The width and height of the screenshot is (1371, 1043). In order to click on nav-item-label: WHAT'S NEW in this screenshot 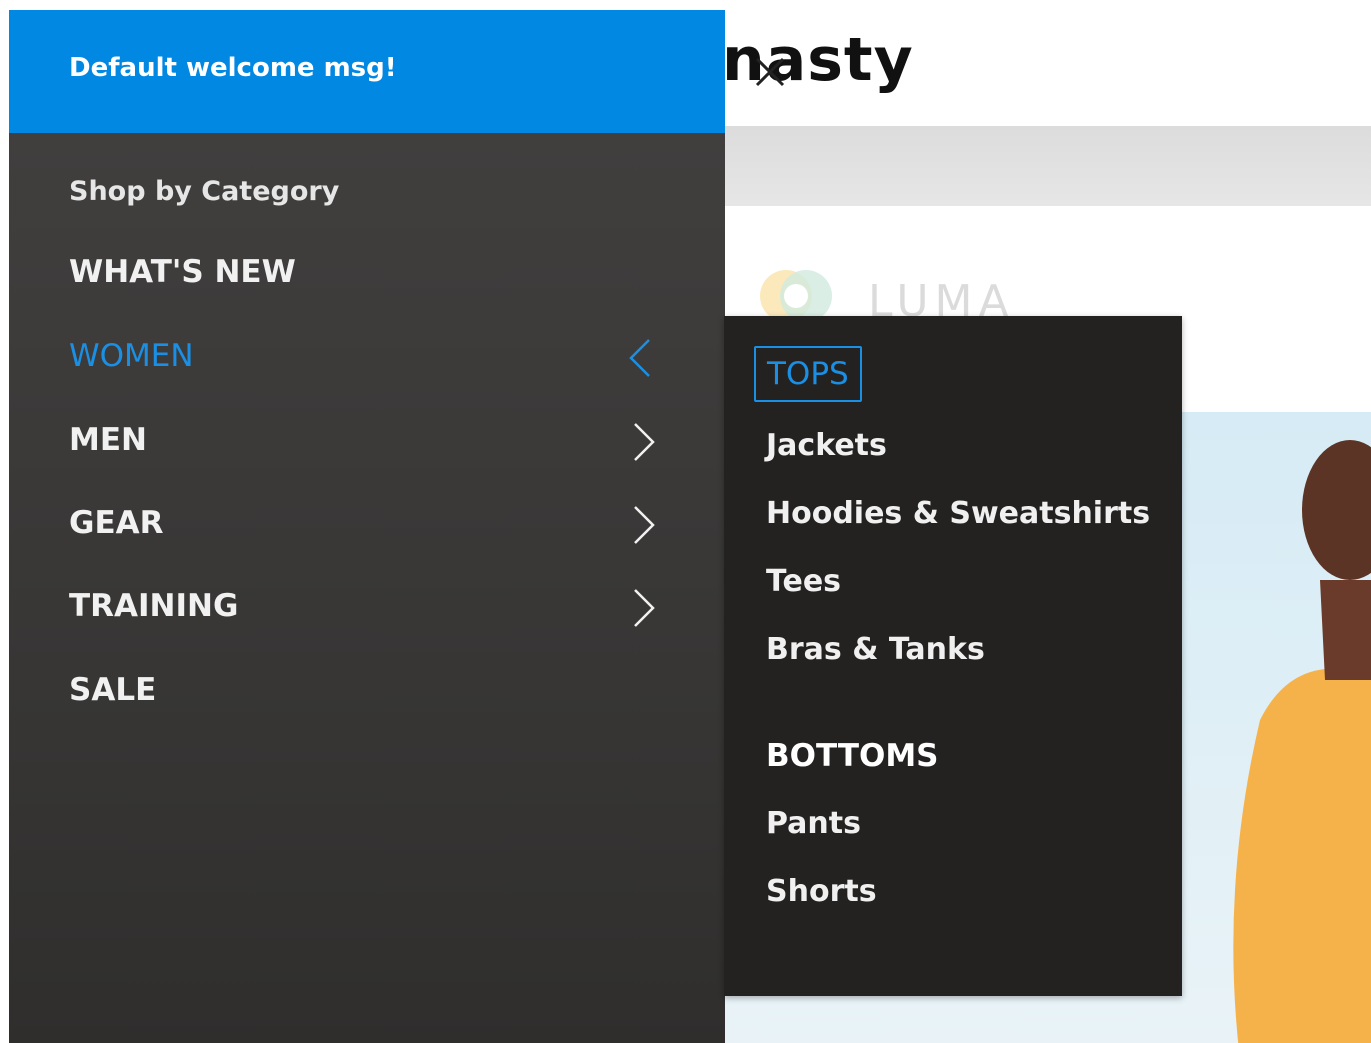, I will do `click(182, 272)`.